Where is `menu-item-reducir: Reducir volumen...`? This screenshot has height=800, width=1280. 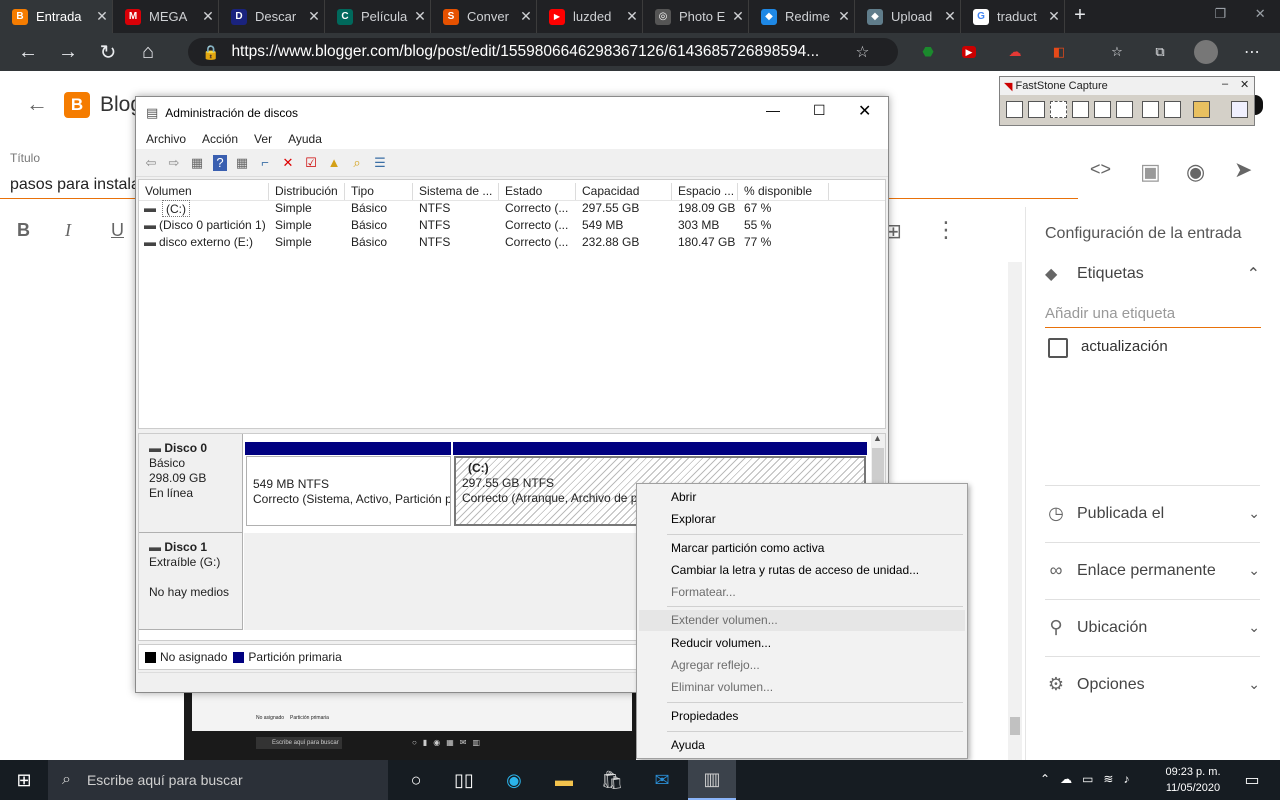
menu-item-reducir: Reducir volumen... is located at coordinates (802, 643).